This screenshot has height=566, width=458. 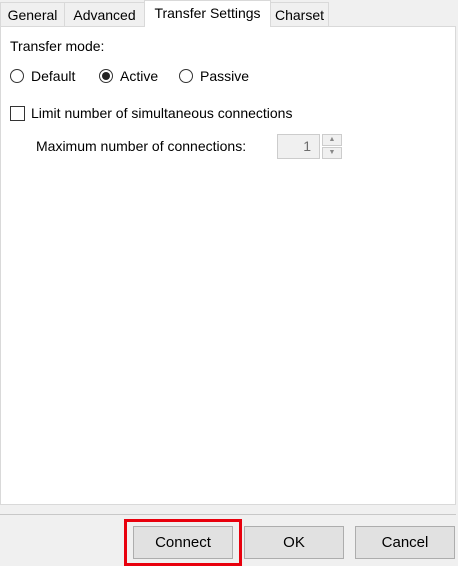 I want to click on radio-active-label: Active, so click(x=139, y=76).